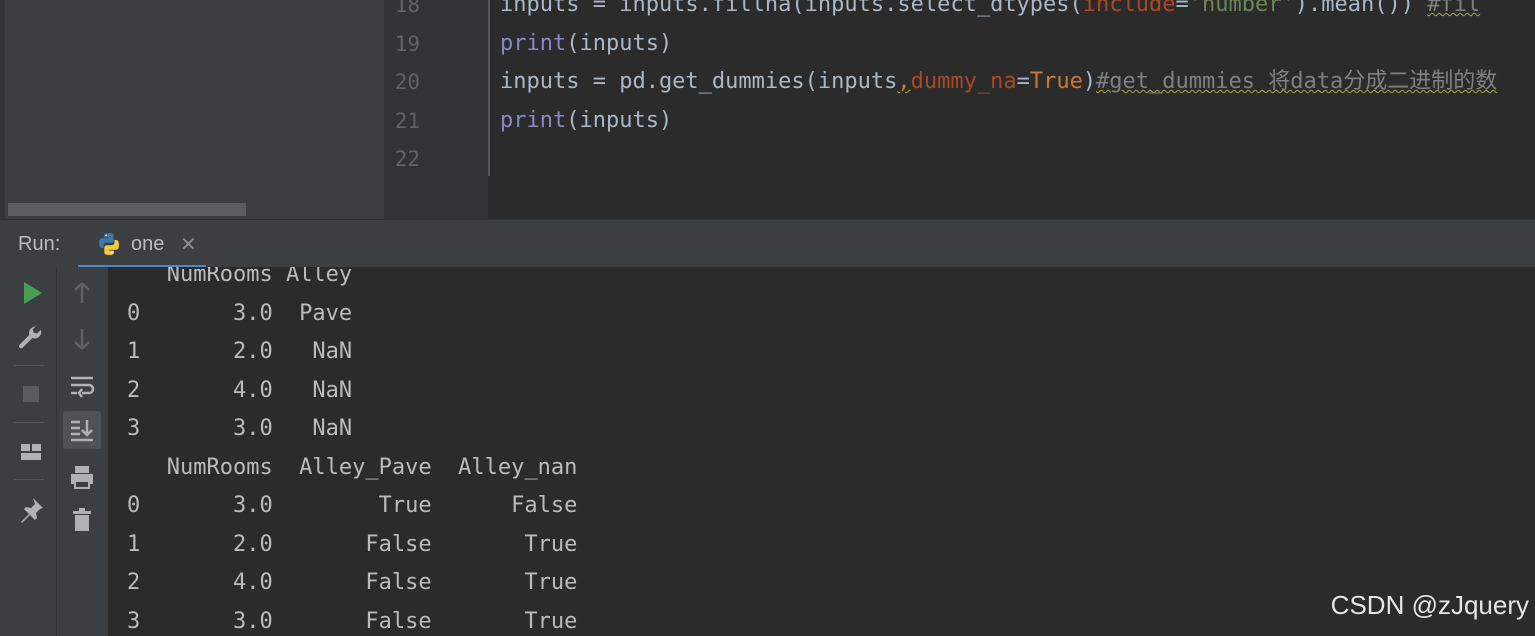  Describe the element at coordinates (352, 505) in the screenshot. I see `console-line: 0 3.0 True False` at that location.